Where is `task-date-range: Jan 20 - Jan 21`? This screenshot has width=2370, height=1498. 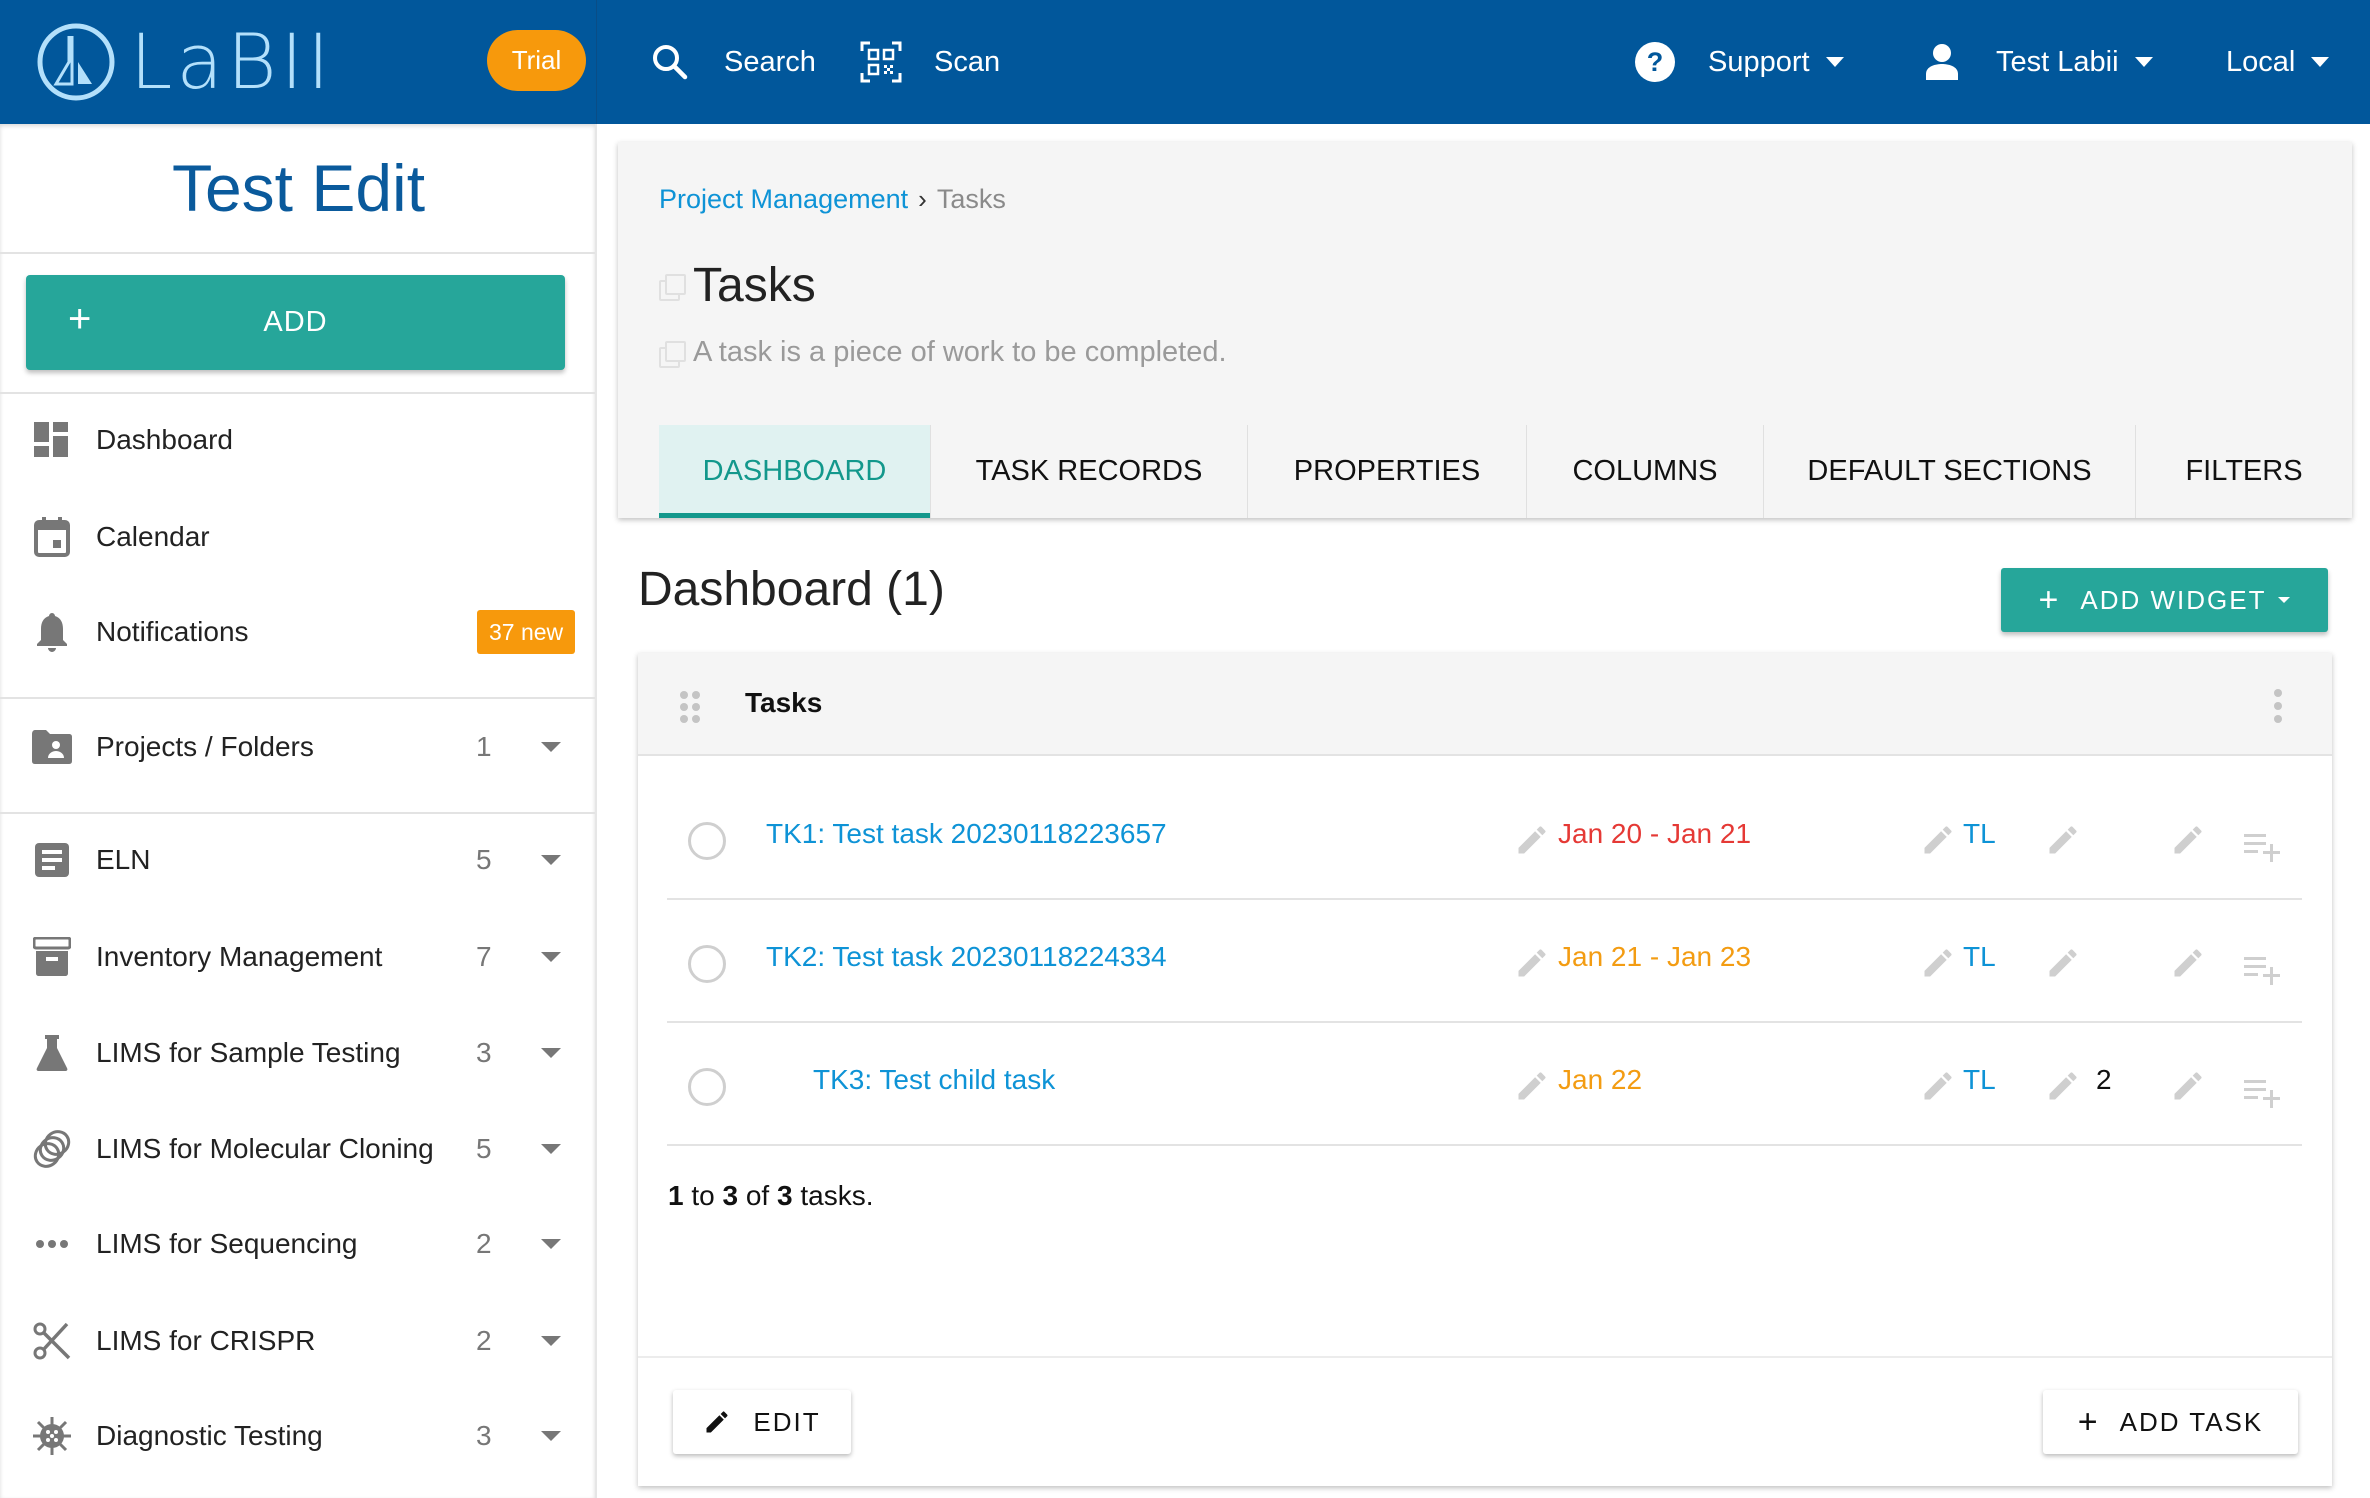 task-date-range: Jan 20 - Jan 21 is located at coordinates (1655, 833).